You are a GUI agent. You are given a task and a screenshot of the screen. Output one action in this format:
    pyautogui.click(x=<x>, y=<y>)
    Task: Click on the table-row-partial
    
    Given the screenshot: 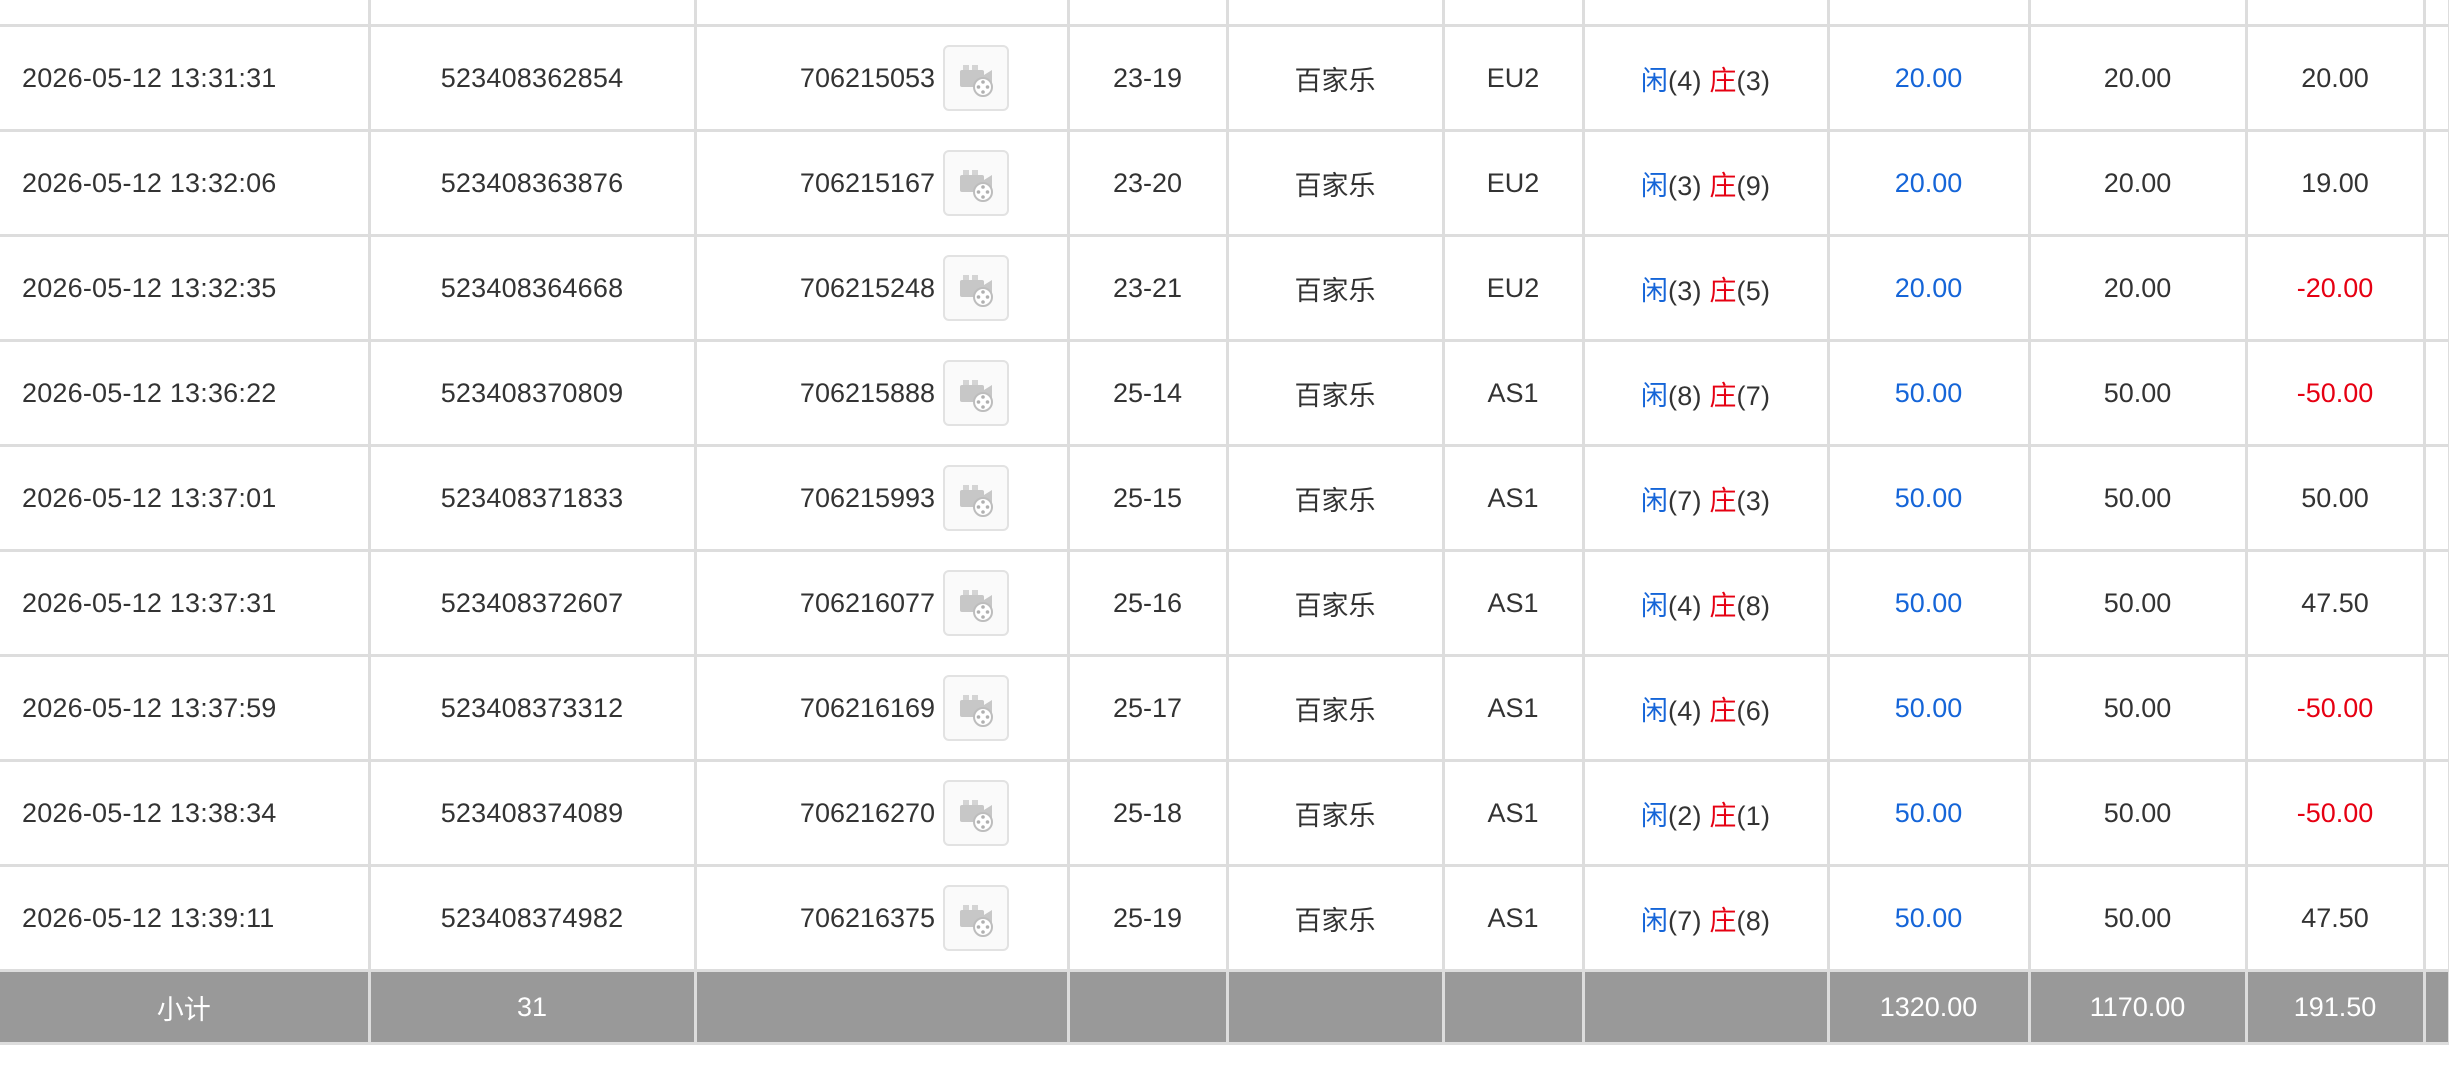 What is the action you would take?
    pyautogui.click(x=1224, y=13)
    